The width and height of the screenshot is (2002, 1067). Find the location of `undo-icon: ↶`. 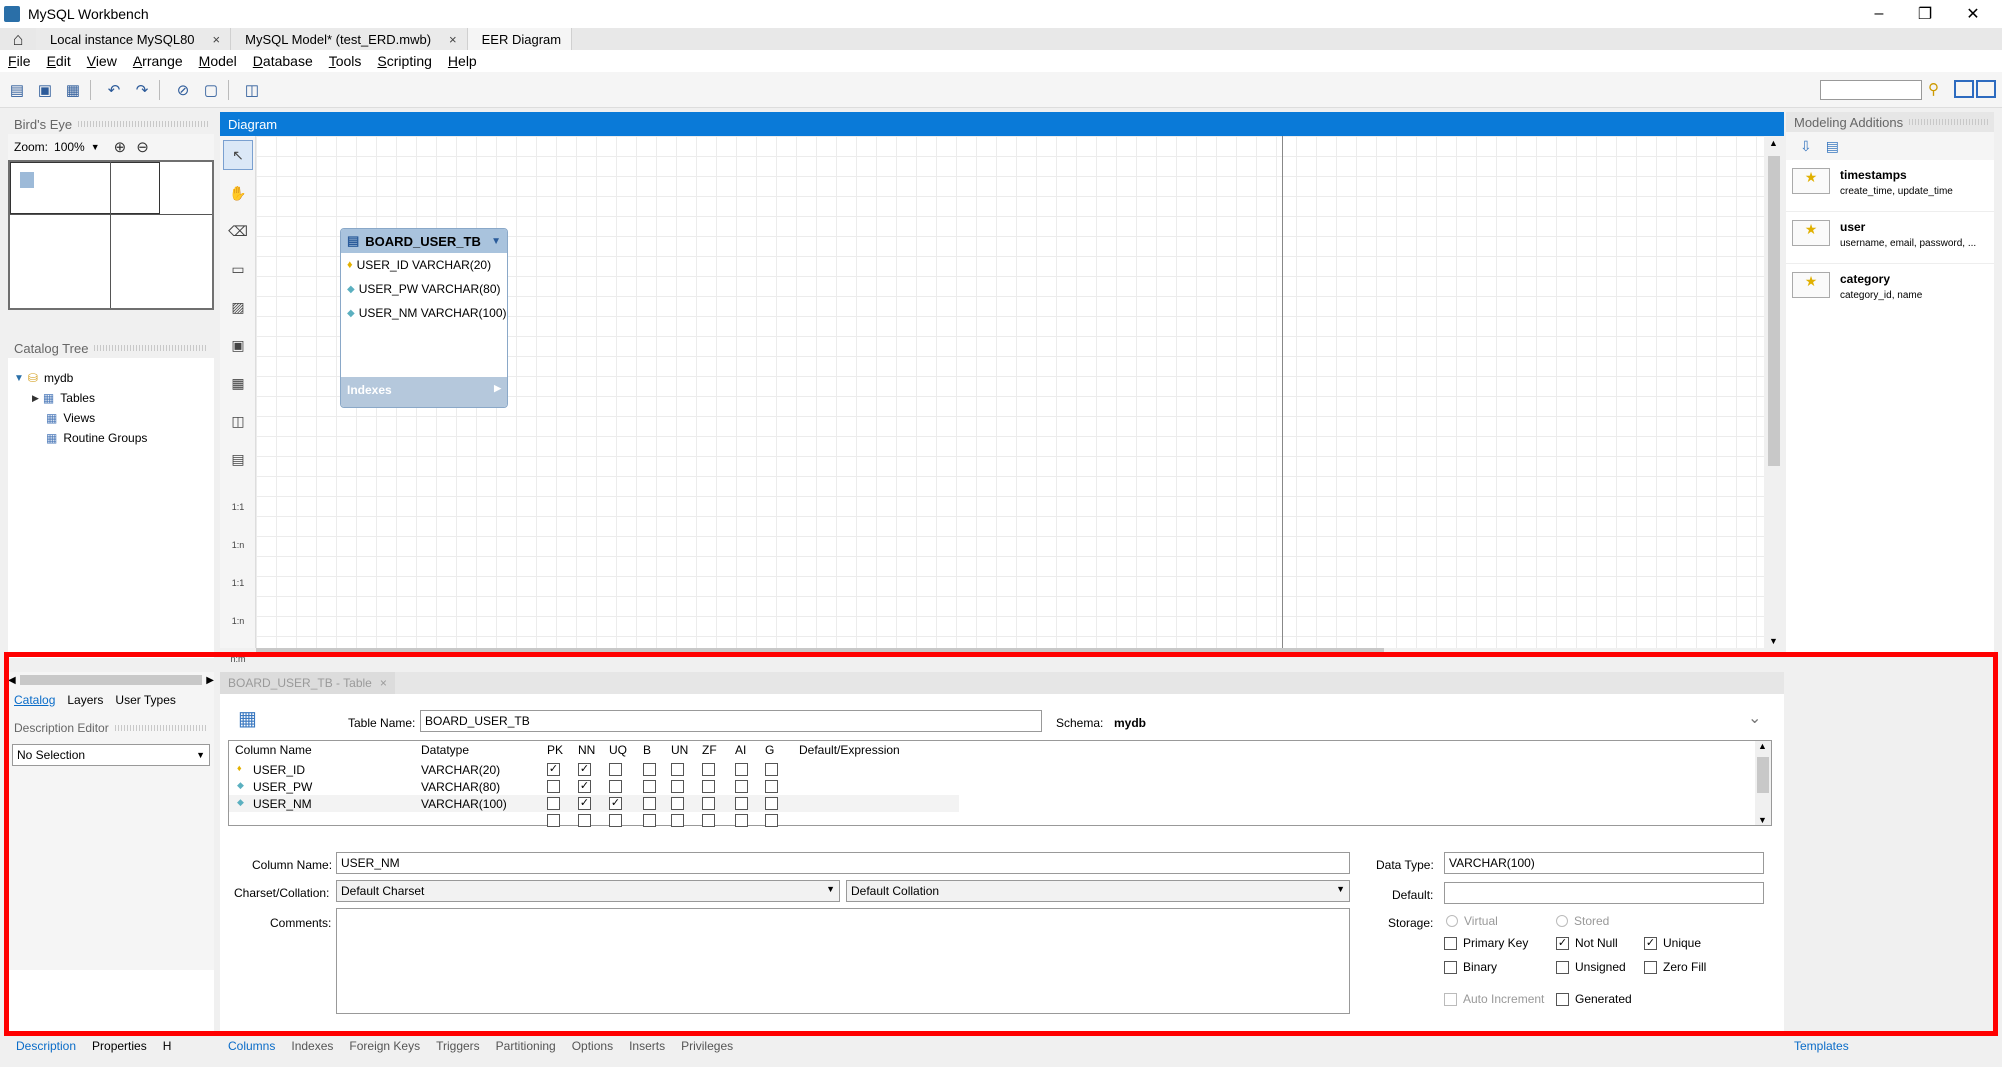

undo-icon: ↶ is located at coordinates (114, 90).